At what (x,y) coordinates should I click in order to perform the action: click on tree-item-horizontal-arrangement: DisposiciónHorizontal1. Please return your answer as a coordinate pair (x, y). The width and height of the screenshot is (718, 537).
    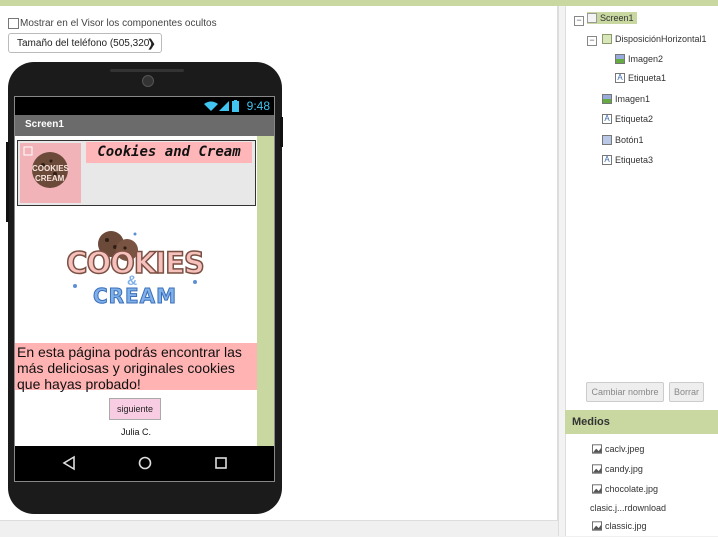
    Looking at the image, I should click on (654, 39).